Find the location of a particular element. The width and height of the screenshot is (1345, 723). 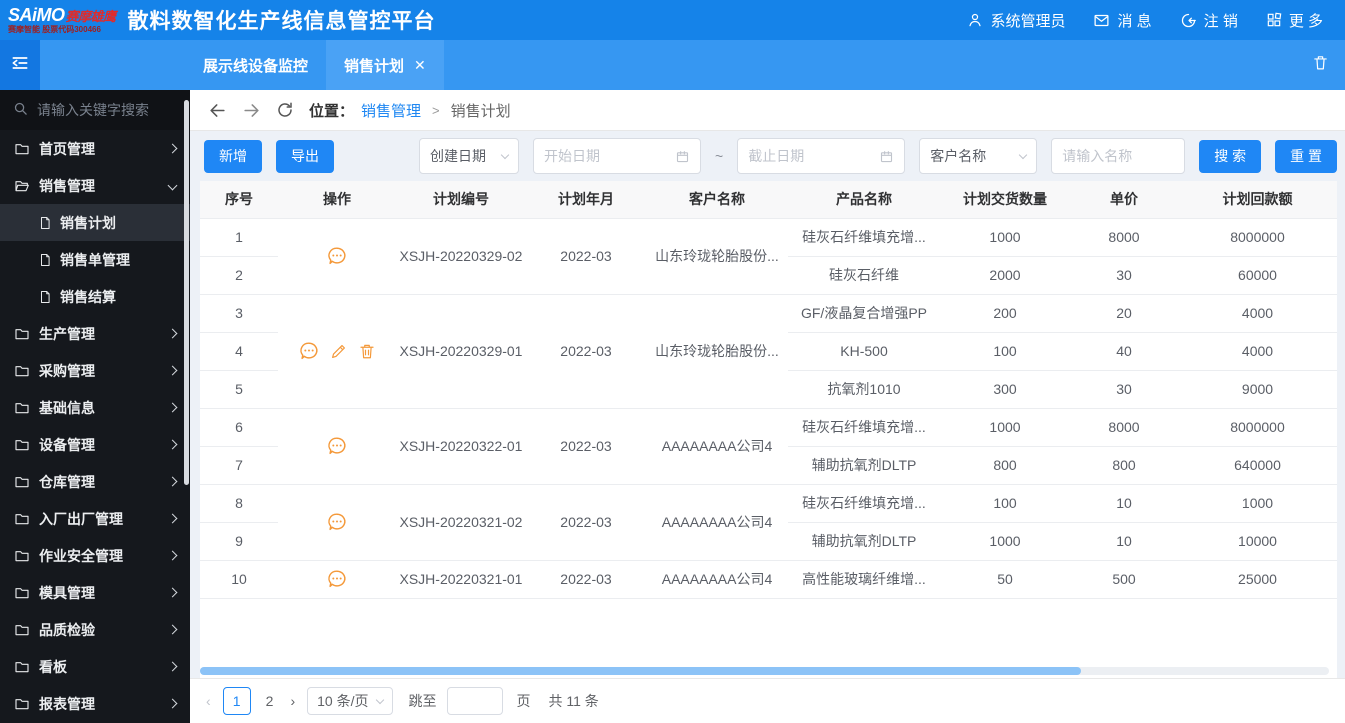

cell-planned-quantity: 50 is located at coordinates (1005, 579).